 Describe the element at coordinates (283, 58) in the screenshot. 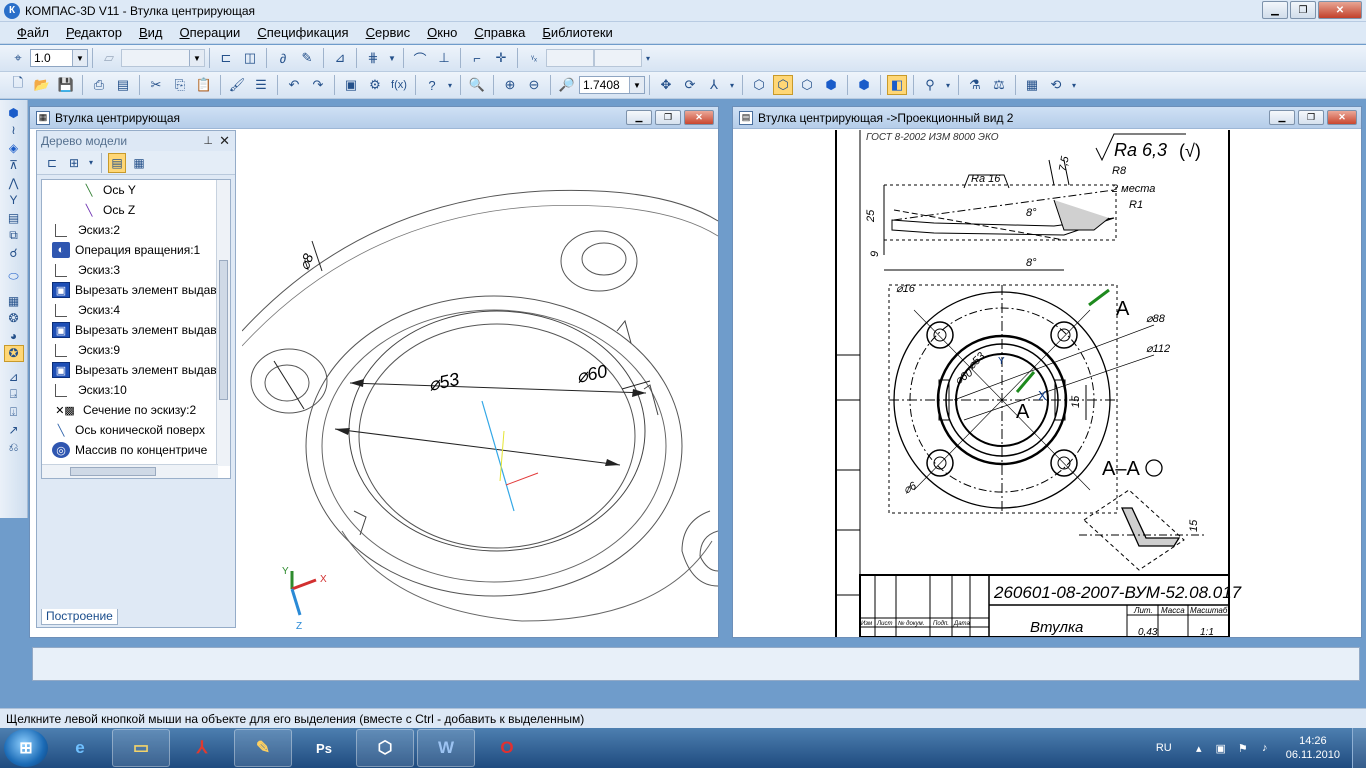

I see `snap-bind-icon: ∂` at that location.